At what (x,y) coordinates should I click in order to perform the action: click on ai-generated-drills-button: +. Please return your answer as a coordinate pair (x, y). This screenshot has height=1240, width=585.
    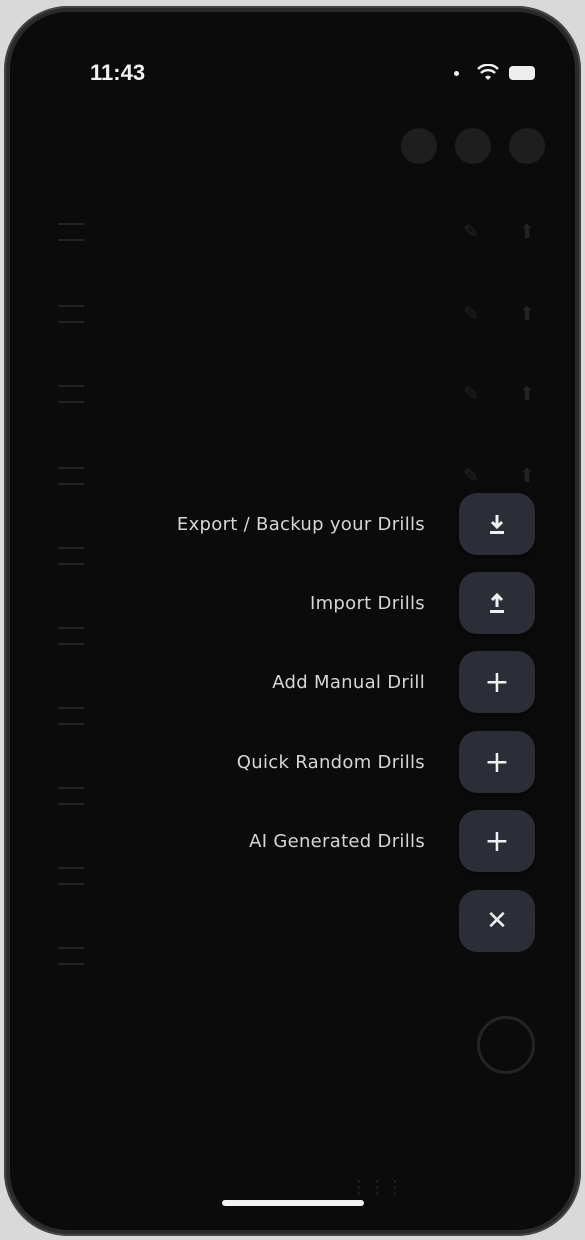
    Looking at the image, I should click on (497, 841).